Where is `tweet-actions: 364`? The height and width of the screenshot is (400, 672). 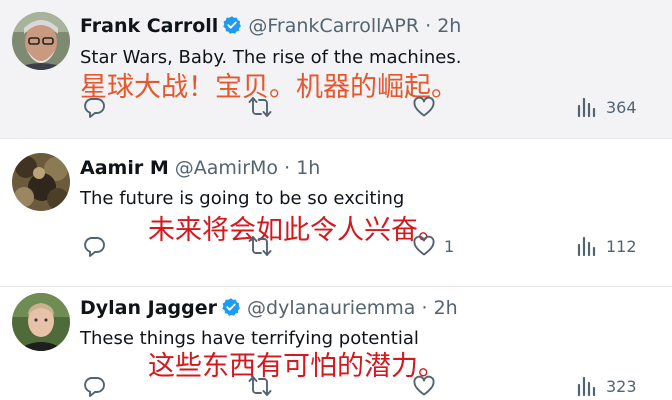 tweet-actions: 364 is located at coordinates (336, 107).